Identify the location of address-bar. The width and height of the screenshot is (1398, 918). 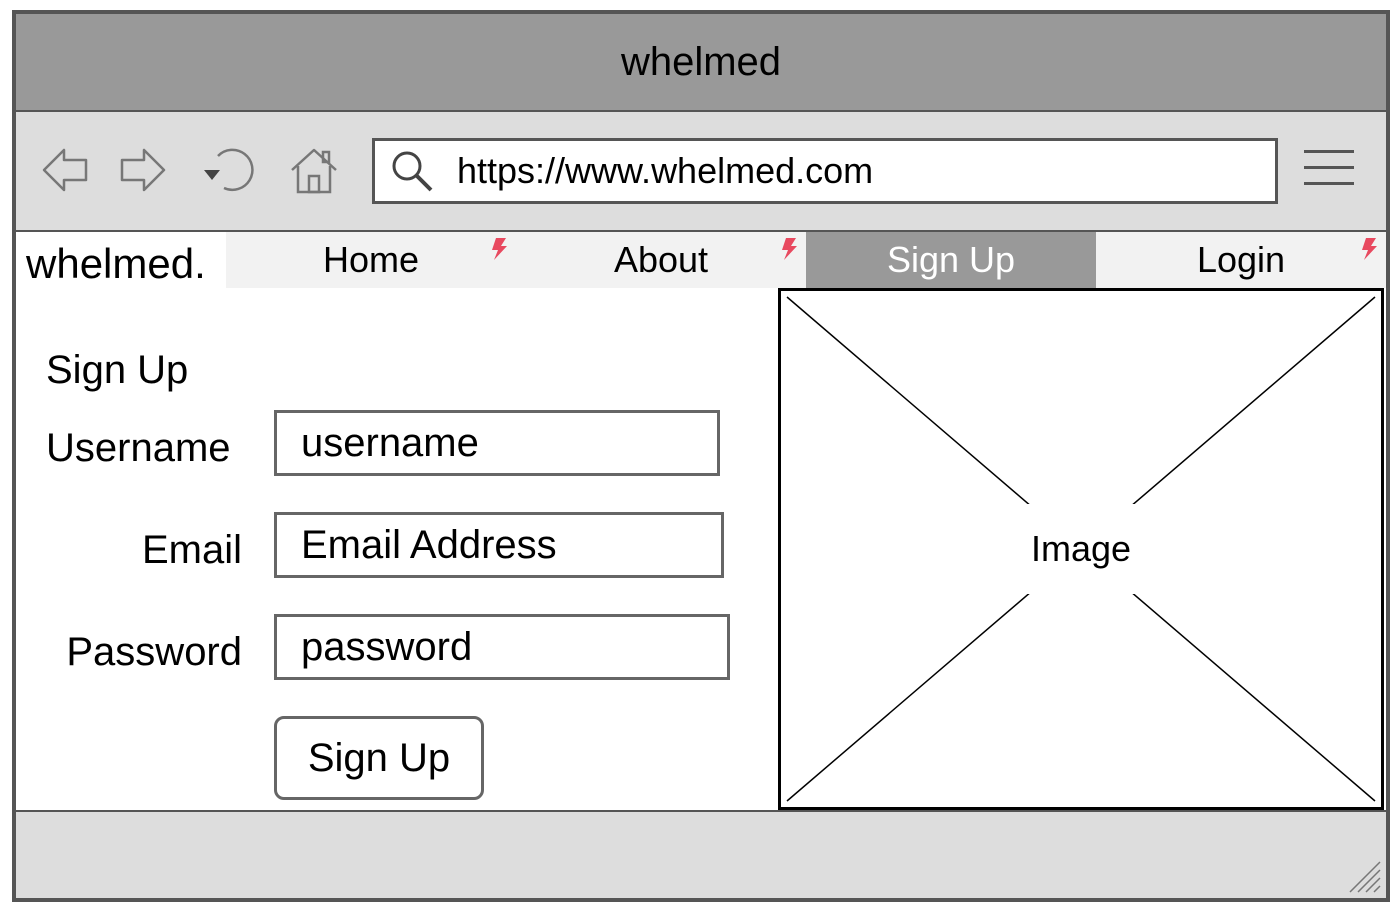
(825, 171).